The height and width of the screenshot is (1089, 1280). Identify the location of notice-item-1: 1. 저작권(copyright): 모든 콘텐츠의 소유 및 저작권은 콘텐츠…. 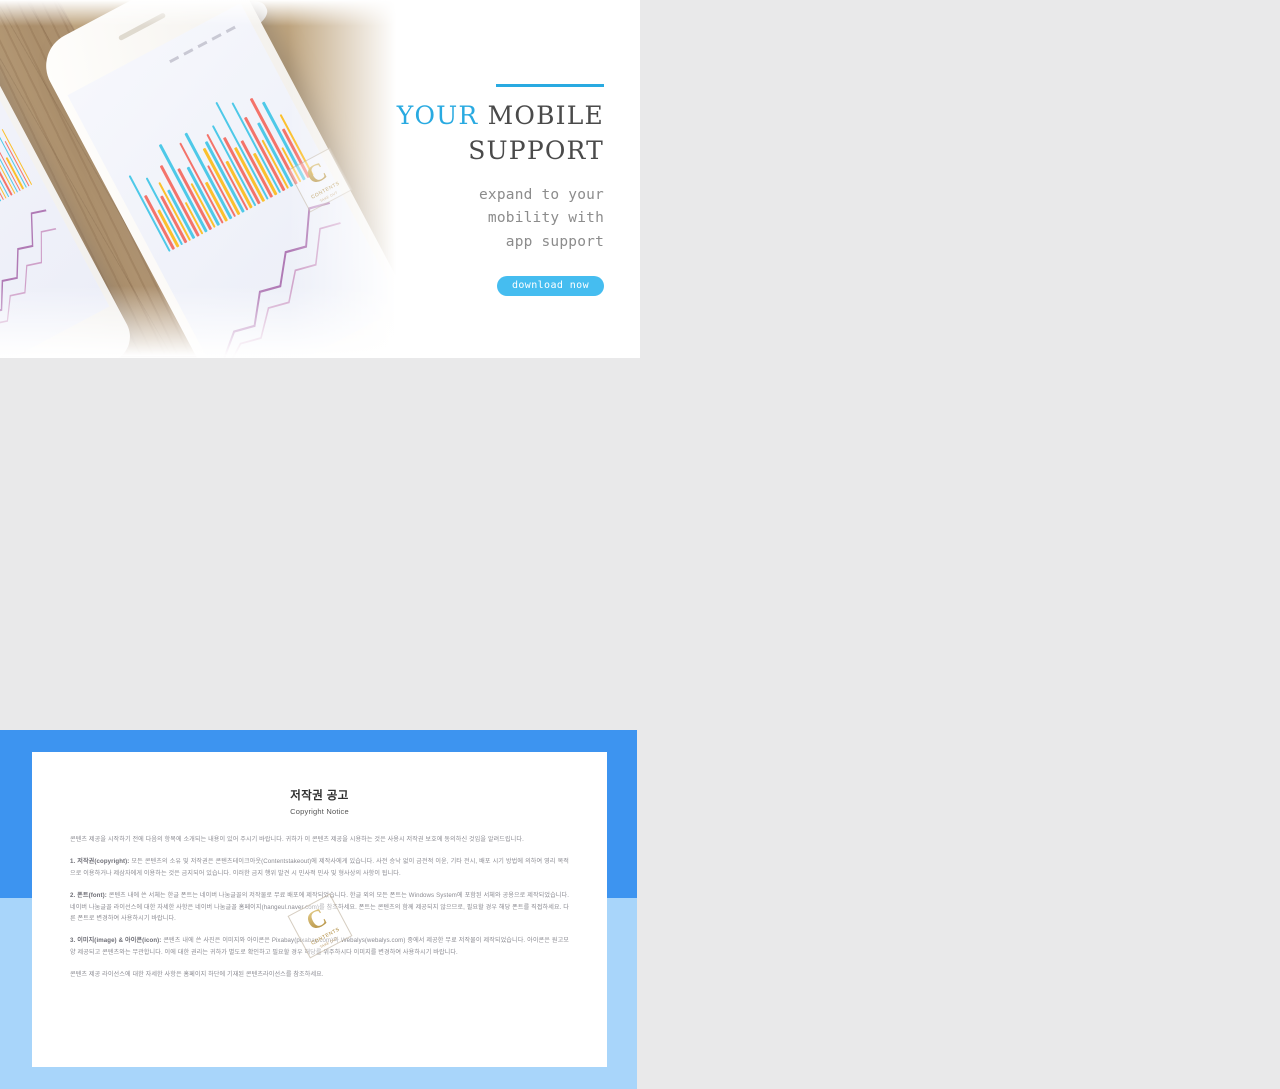
(319, 868).